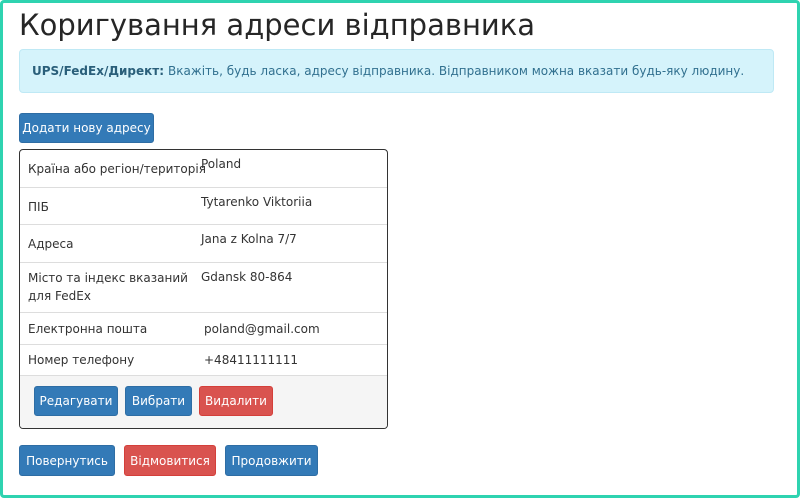  I want to click on name-row: ПІБ Tytarenko Viktoriia, so click(203, 206).